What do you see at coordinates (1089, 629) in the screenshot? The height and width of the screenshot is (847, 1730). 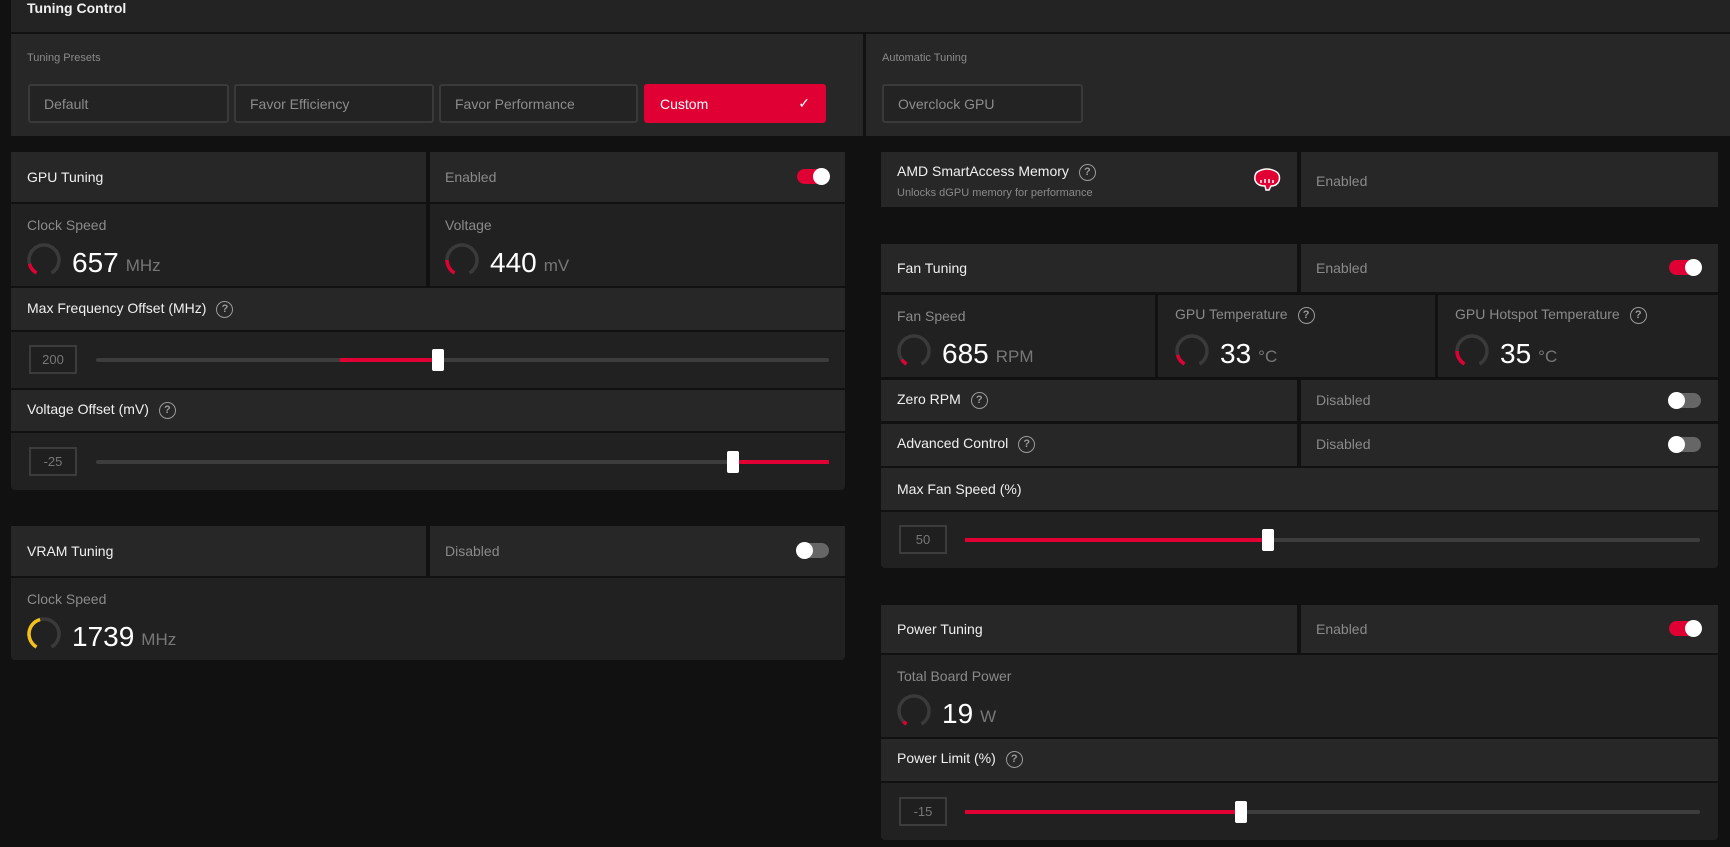 I see `power-tuning-header: Power Tuning` at bounding box center [1089, 629].